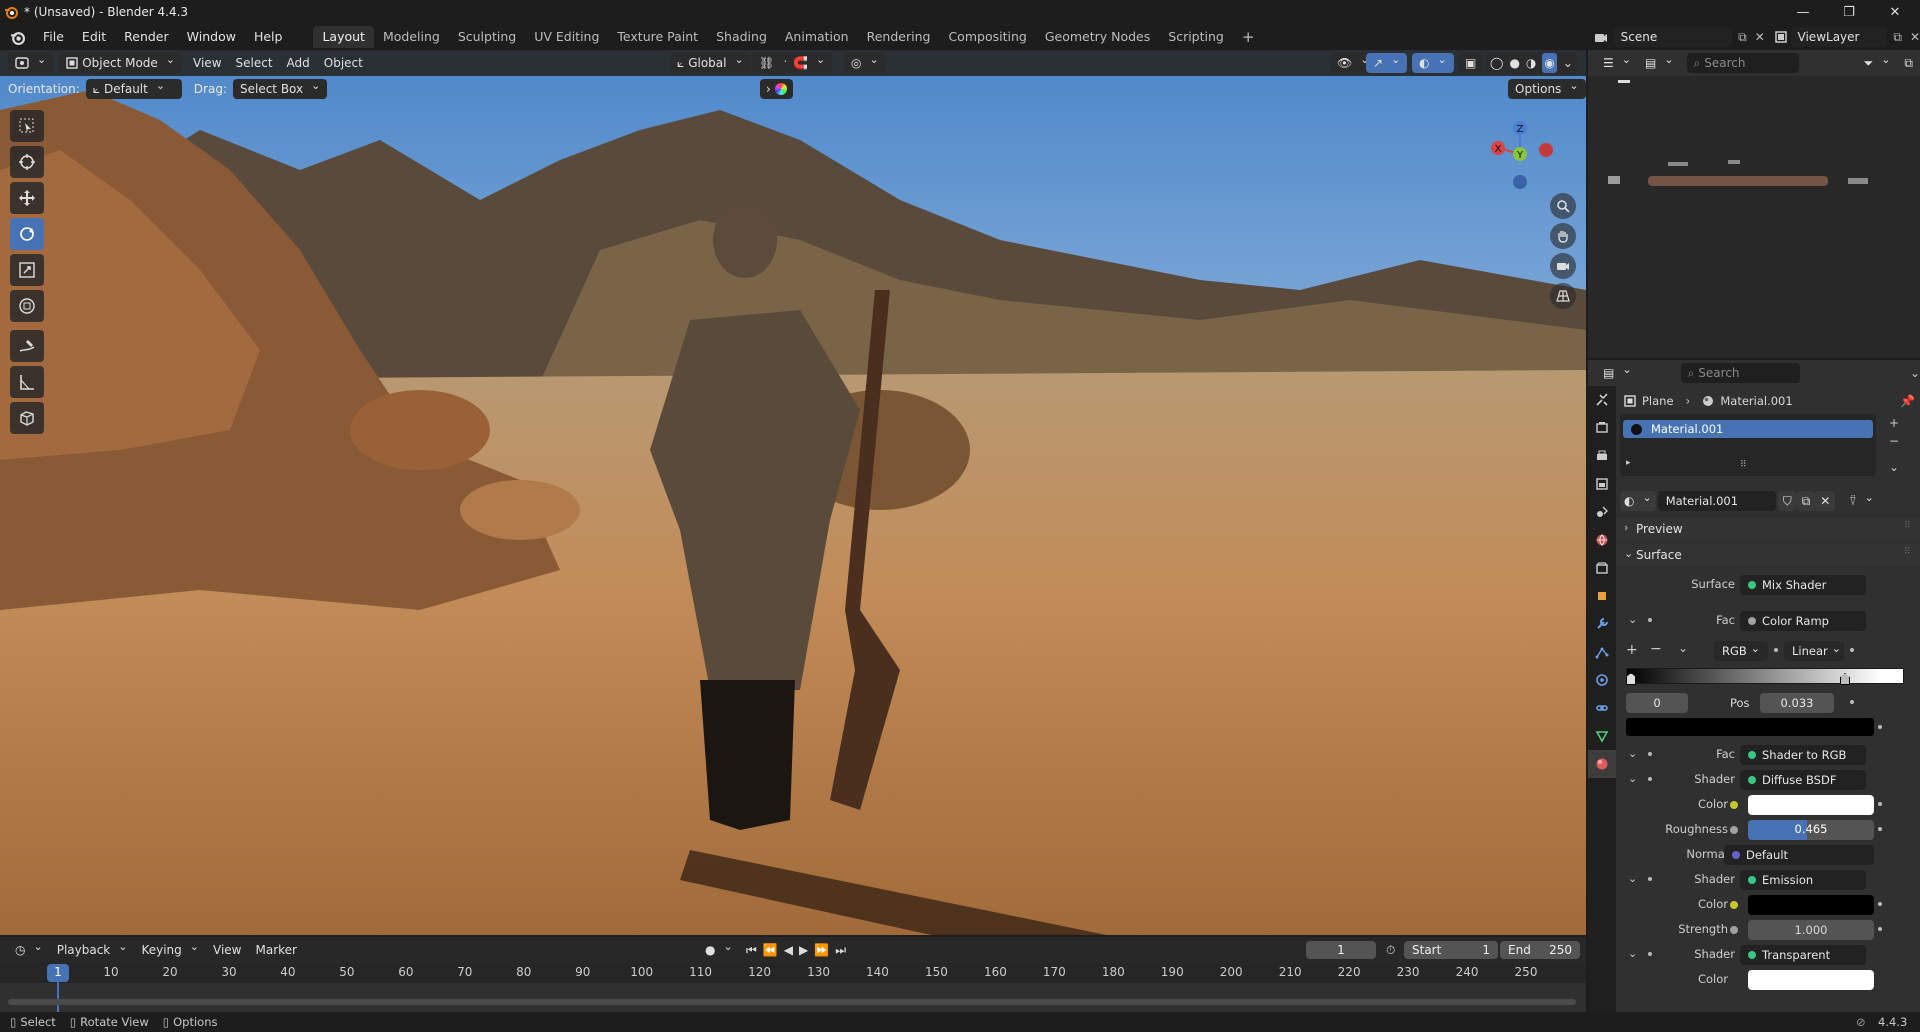 The width and height of the screenshot is (1920, 1032). What do you see at coordinates (343, 37) in the screenshot?
I see `tab-layout: Layout` at bounding box center [343, 37].